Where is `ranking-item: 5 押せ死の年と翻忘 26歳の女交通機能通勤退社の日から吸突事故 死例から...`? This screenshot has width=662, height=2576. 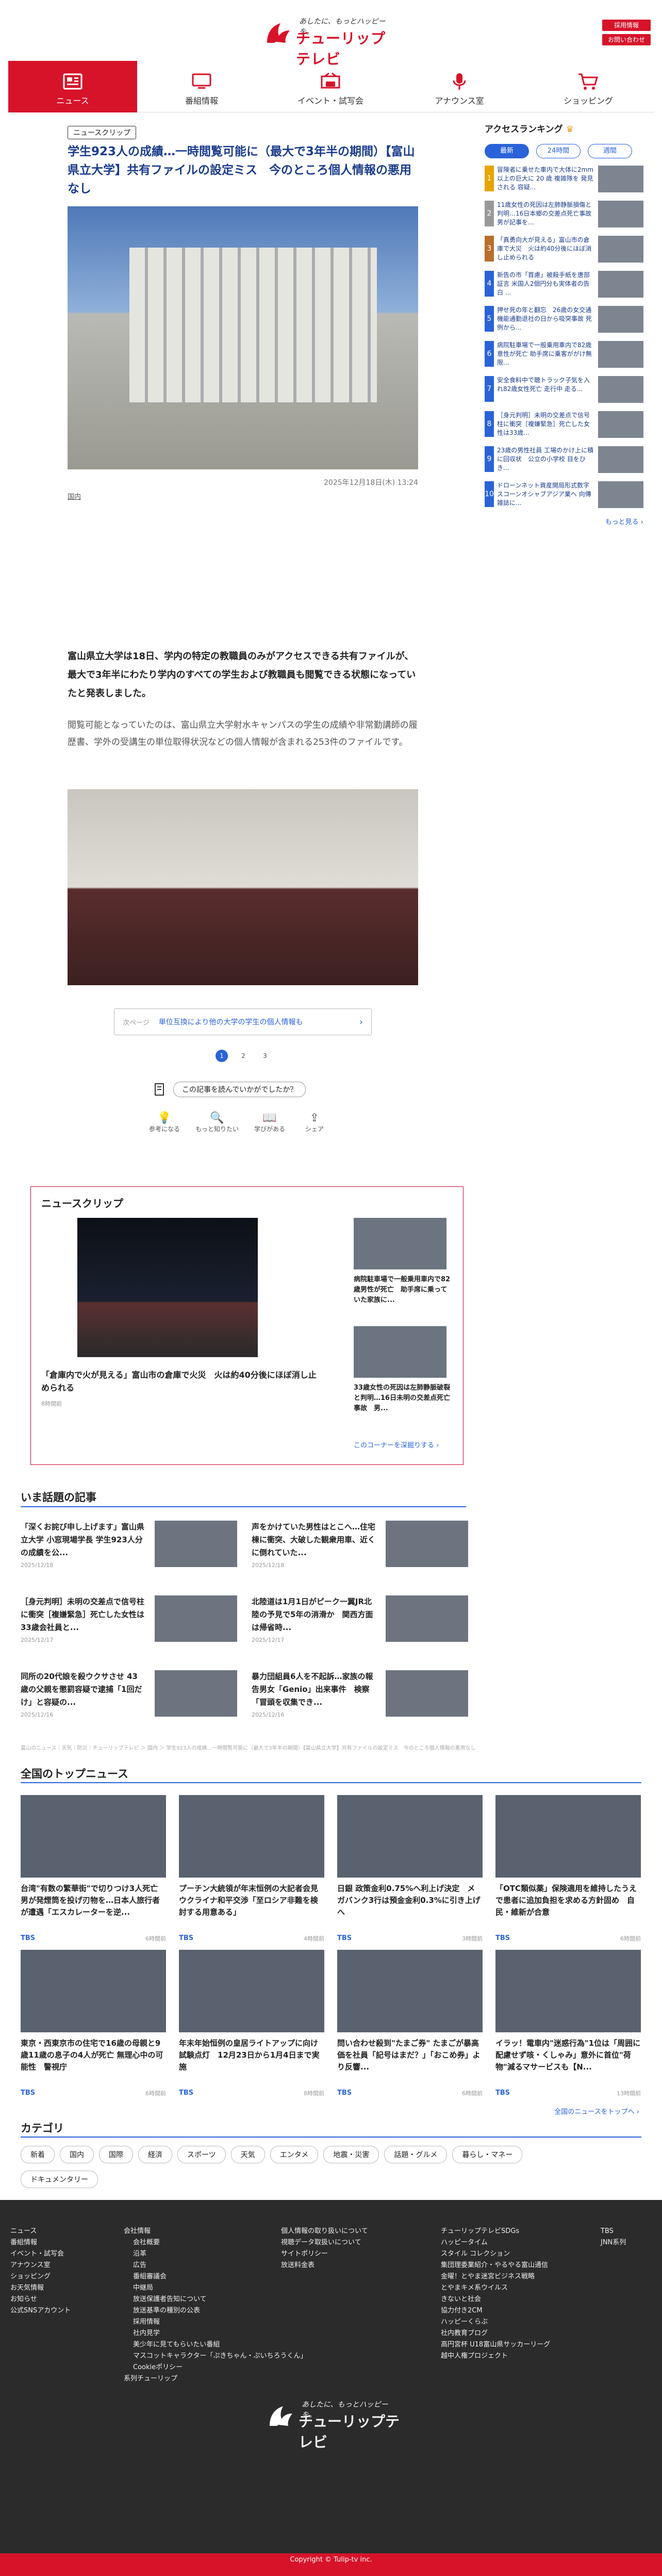
ranking-item: 5 押せ死の年と翻忘 26歳の女交通機能通勤退社の日から吸突事故 死例から... is located at coordinates (564, 322).